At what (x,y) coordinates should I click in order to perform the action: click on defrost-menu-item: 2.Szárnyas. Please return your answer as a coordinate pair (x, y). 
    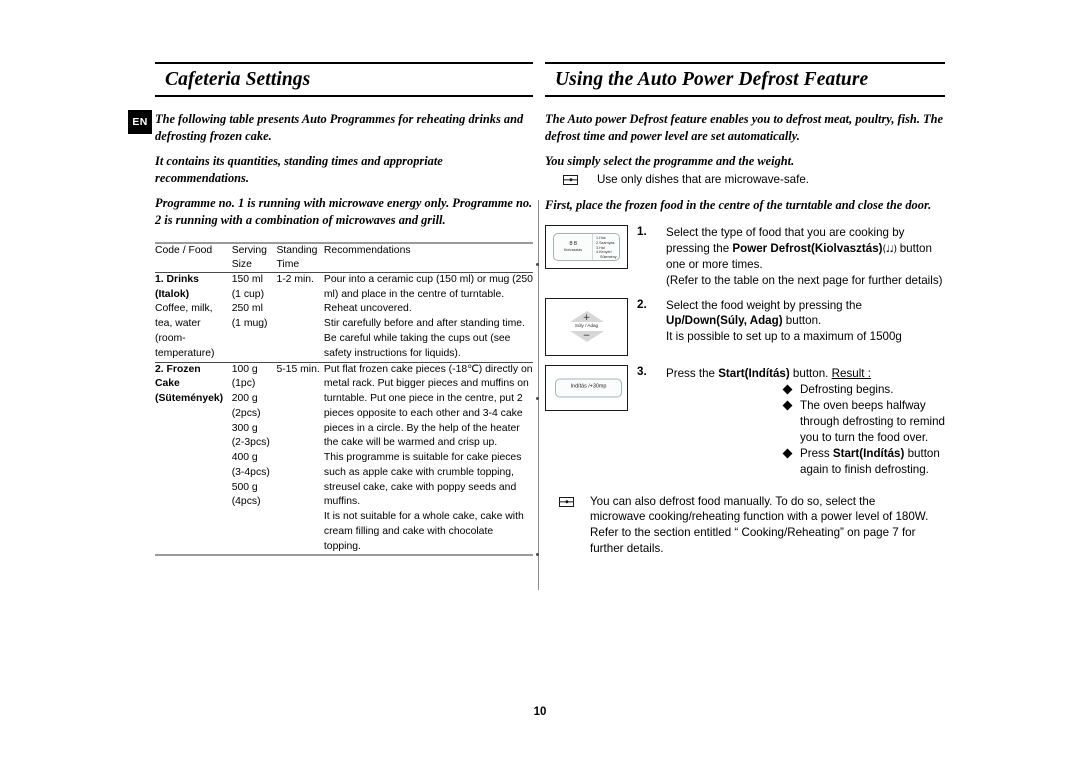
    Looking at the image, I should click on (605, 242).